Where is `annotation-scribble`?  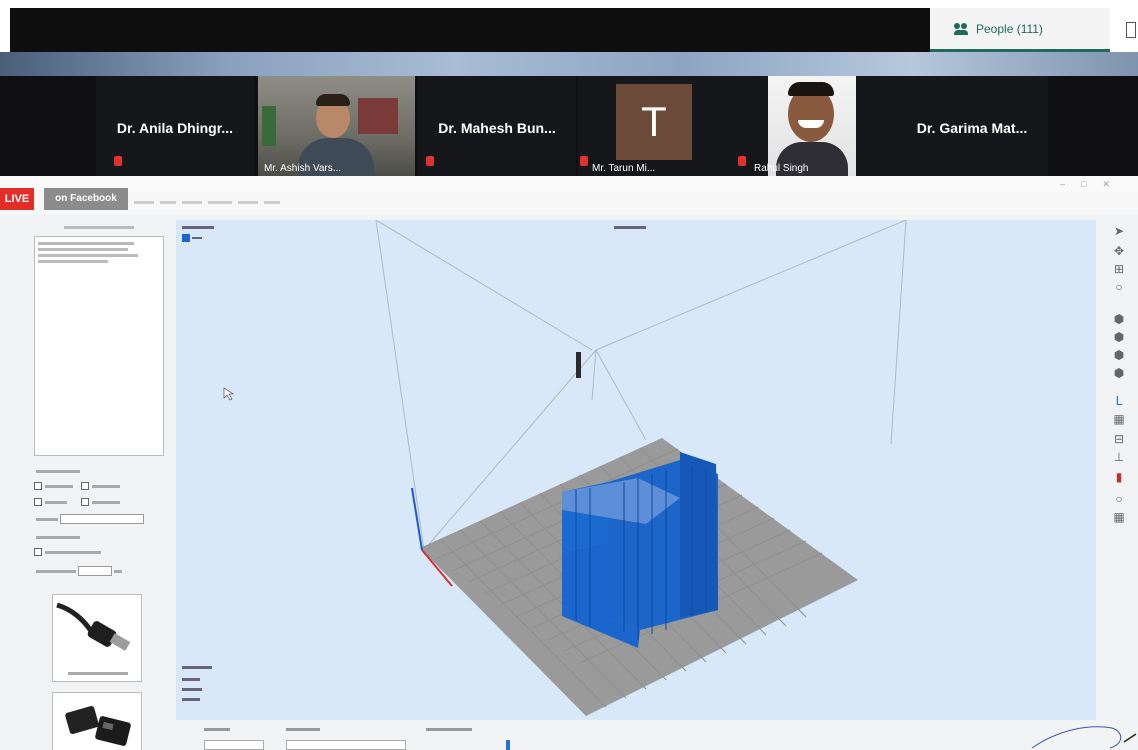 annotation-scribble is located at coordinates (1084, 737).